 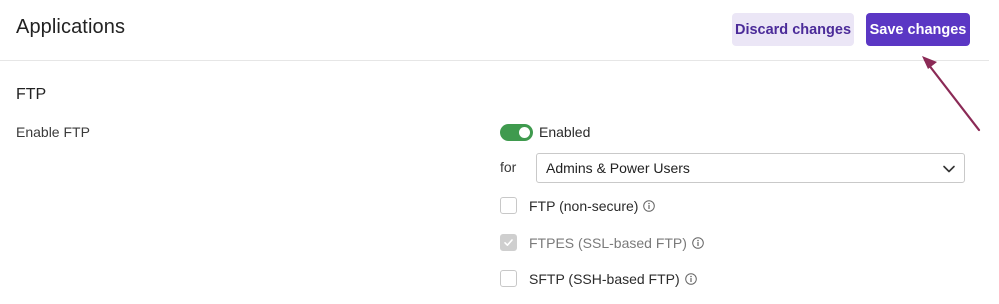 What do you see at coordinates (565, 132) in the screenshot?
I see `toggle-state-label: Enabled` at bounding box center [565, 132].